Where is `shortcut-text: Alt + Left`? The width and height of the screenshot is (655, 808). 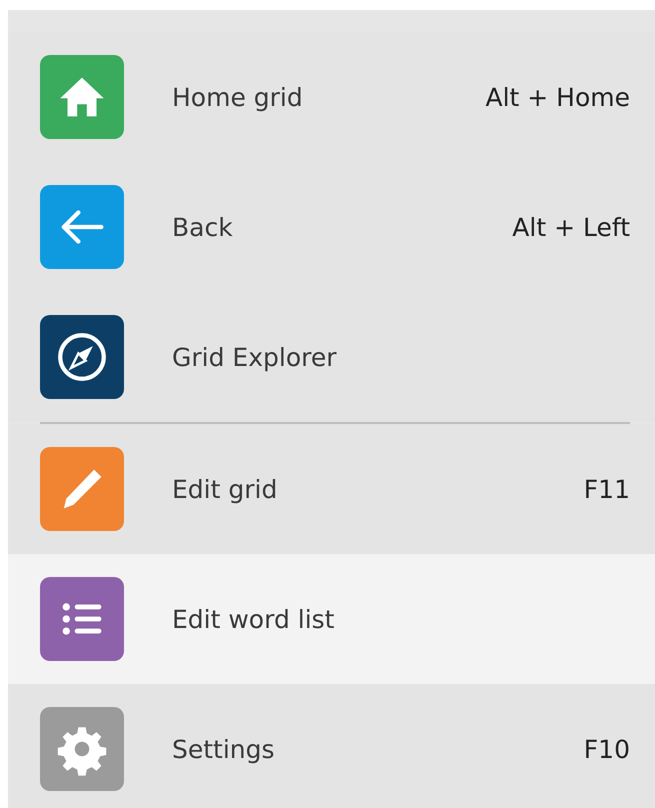 shortcut-text: Alt + Left is located at coordinates (571, 227).